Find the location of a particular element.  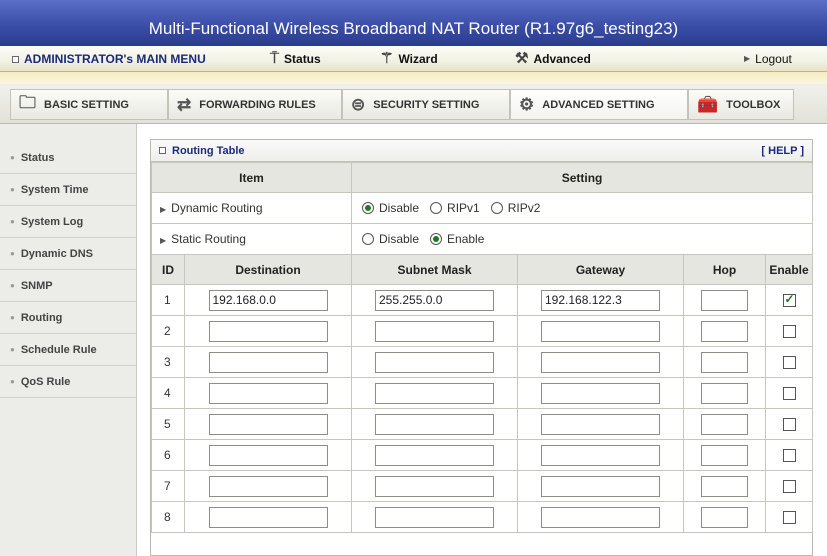

table-row: 3 is located at coordinates (482, 362).